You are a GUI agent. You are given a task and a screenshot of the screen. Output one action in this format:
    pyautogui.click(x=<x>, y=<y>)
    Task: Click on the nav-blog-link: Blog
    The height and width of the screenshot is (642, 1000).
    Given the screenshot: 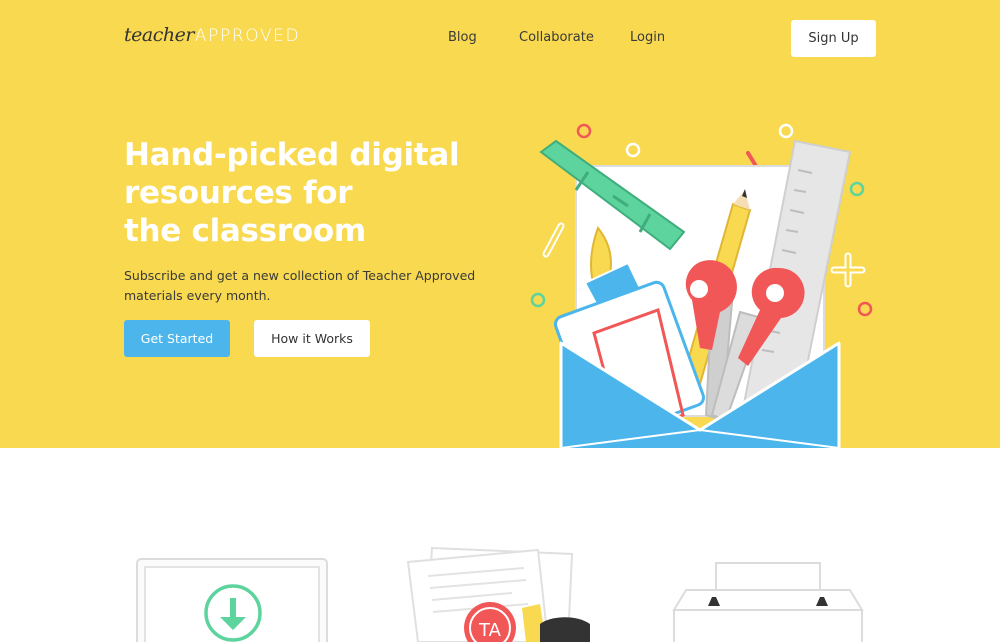 What is the action you would take?
    pyautogui.click(x=462, y=37)
    